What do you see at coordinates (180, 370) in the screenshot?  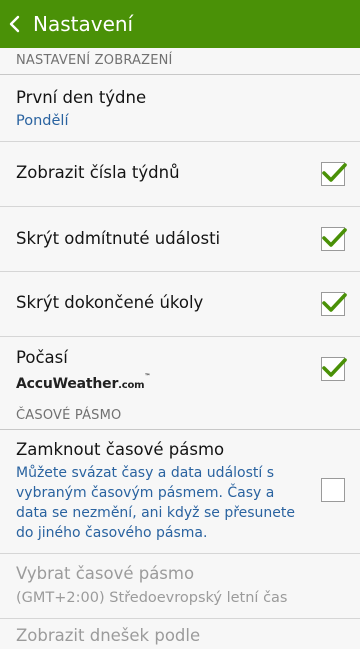 I see `setting-weather: Počasí AccuWeather.com™` at bounding box center [180, 370].